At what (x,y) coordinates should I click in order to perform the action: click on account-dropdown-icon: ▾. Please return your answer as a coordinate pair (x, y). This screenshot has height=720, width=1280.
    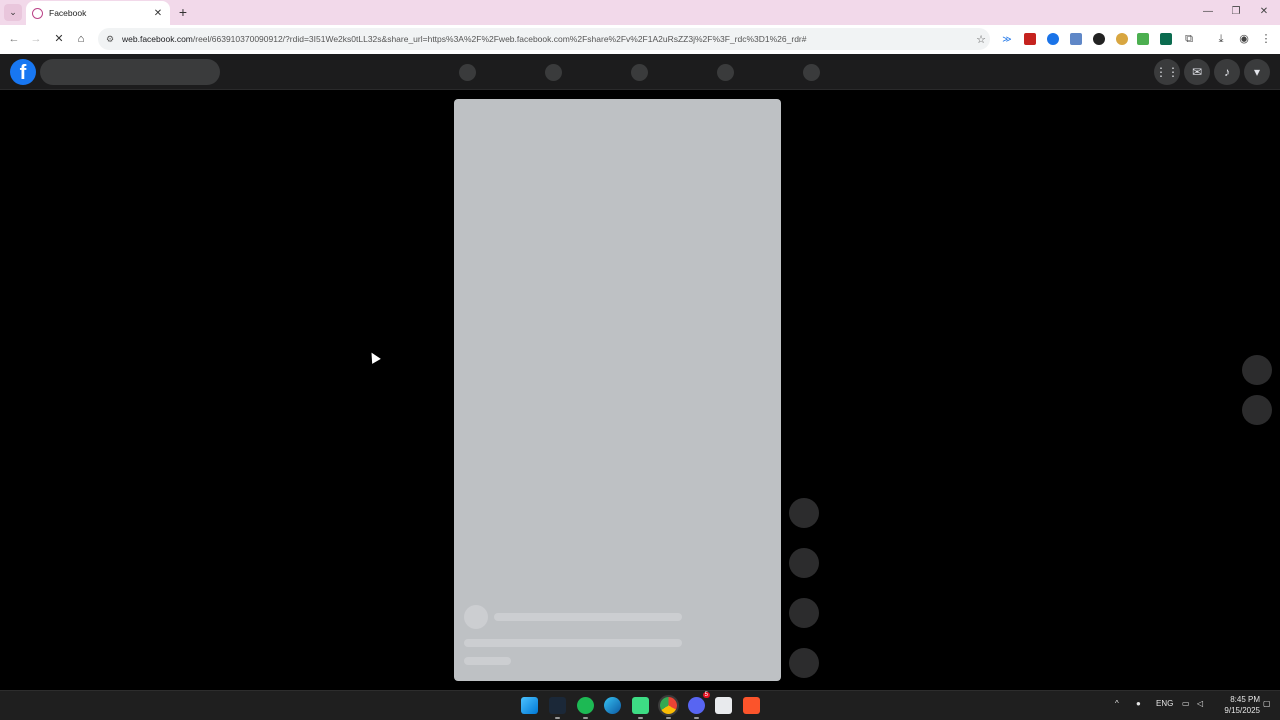
    Looking at the image, I should click on (1257, 72).